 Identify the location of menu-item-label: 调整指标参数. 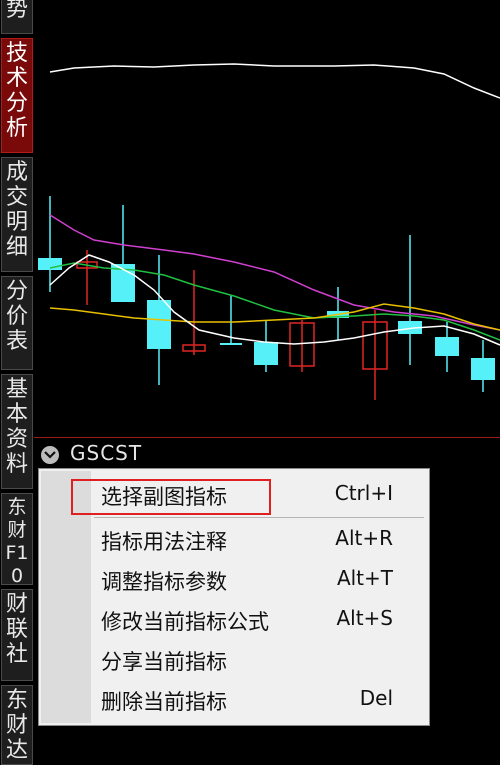
(164, 582).